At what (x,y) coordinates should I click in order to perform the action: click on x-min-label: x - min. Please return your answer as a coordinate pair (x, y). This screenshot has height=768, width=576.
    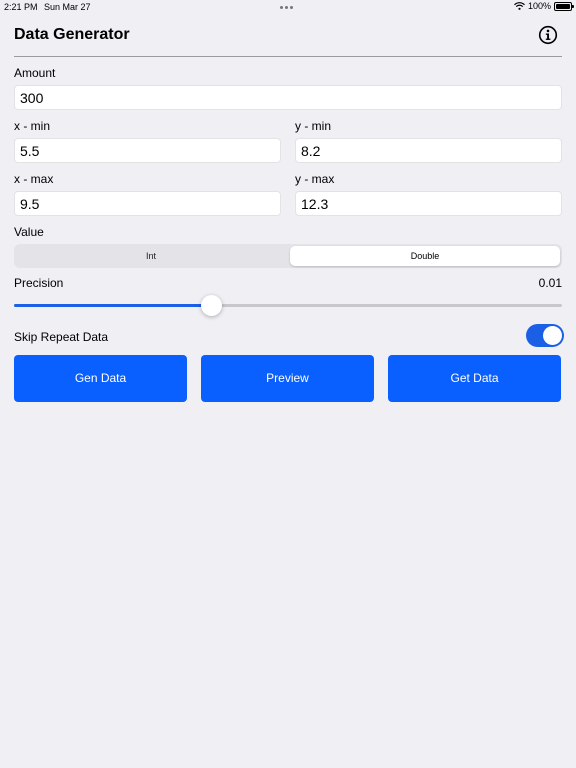
    Looking at the image, I should click on (32, 126).